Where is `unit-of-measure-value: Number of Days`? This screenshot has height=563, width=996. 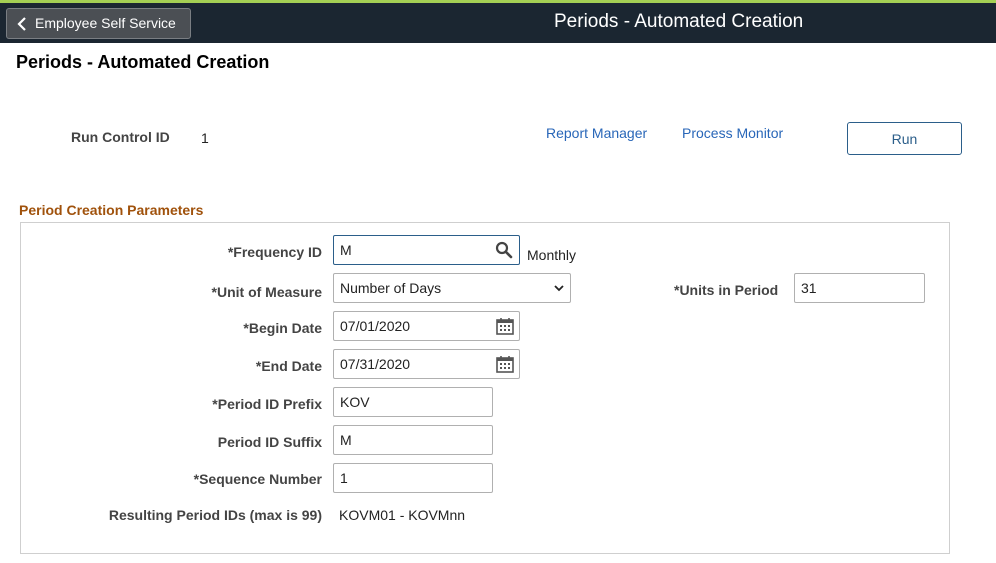 unit-of-measure-value: Number of Days is located at coordinates (391, 288).